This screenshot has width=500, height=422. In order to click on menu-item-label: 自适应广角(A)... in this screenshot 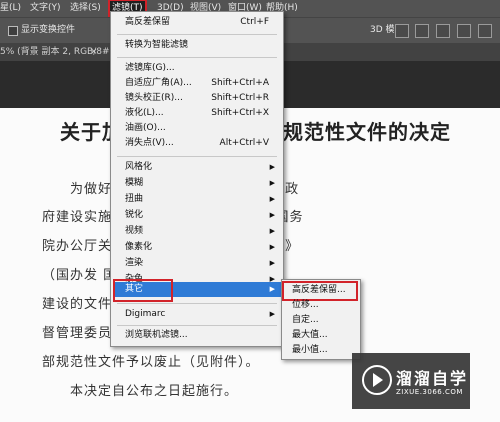, I will do `click(158, 83)`.